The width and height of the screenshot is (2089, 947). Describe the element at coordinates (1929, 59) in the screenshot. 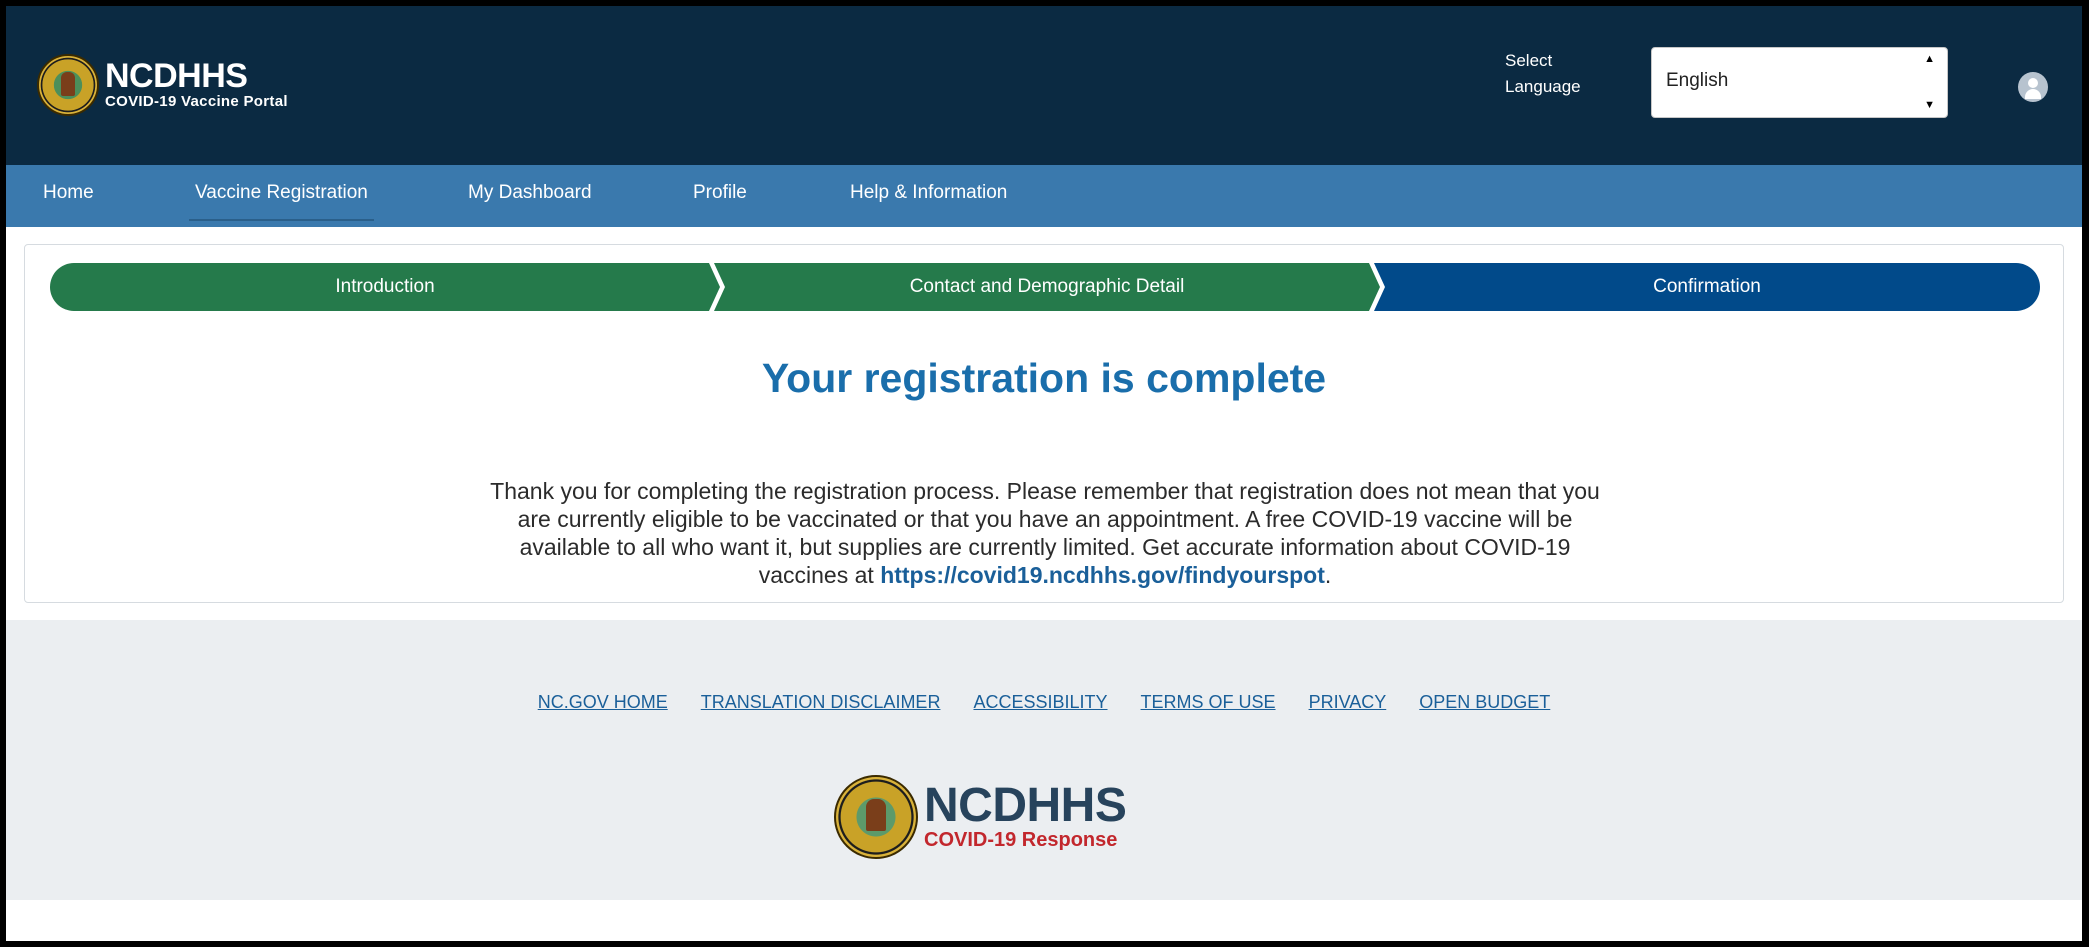

I see `caret-up-icon: ▲` at that location.